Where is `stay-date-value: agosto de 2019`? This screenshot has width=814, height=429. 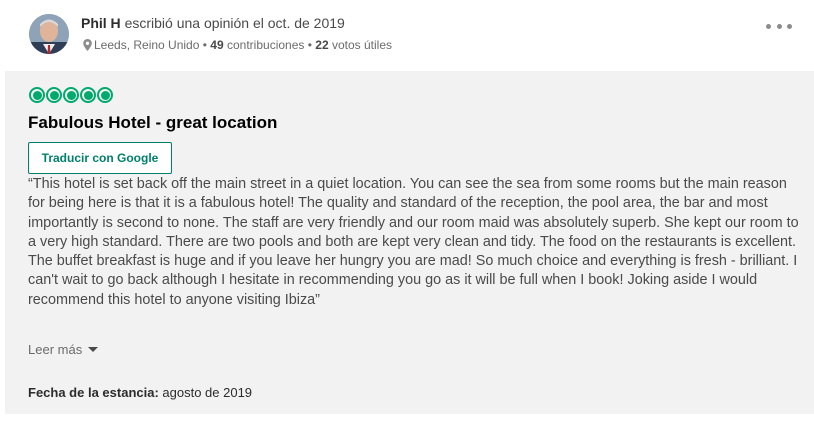 stay-date-value: agosto de 2019 is located at coordinates (207, 392).